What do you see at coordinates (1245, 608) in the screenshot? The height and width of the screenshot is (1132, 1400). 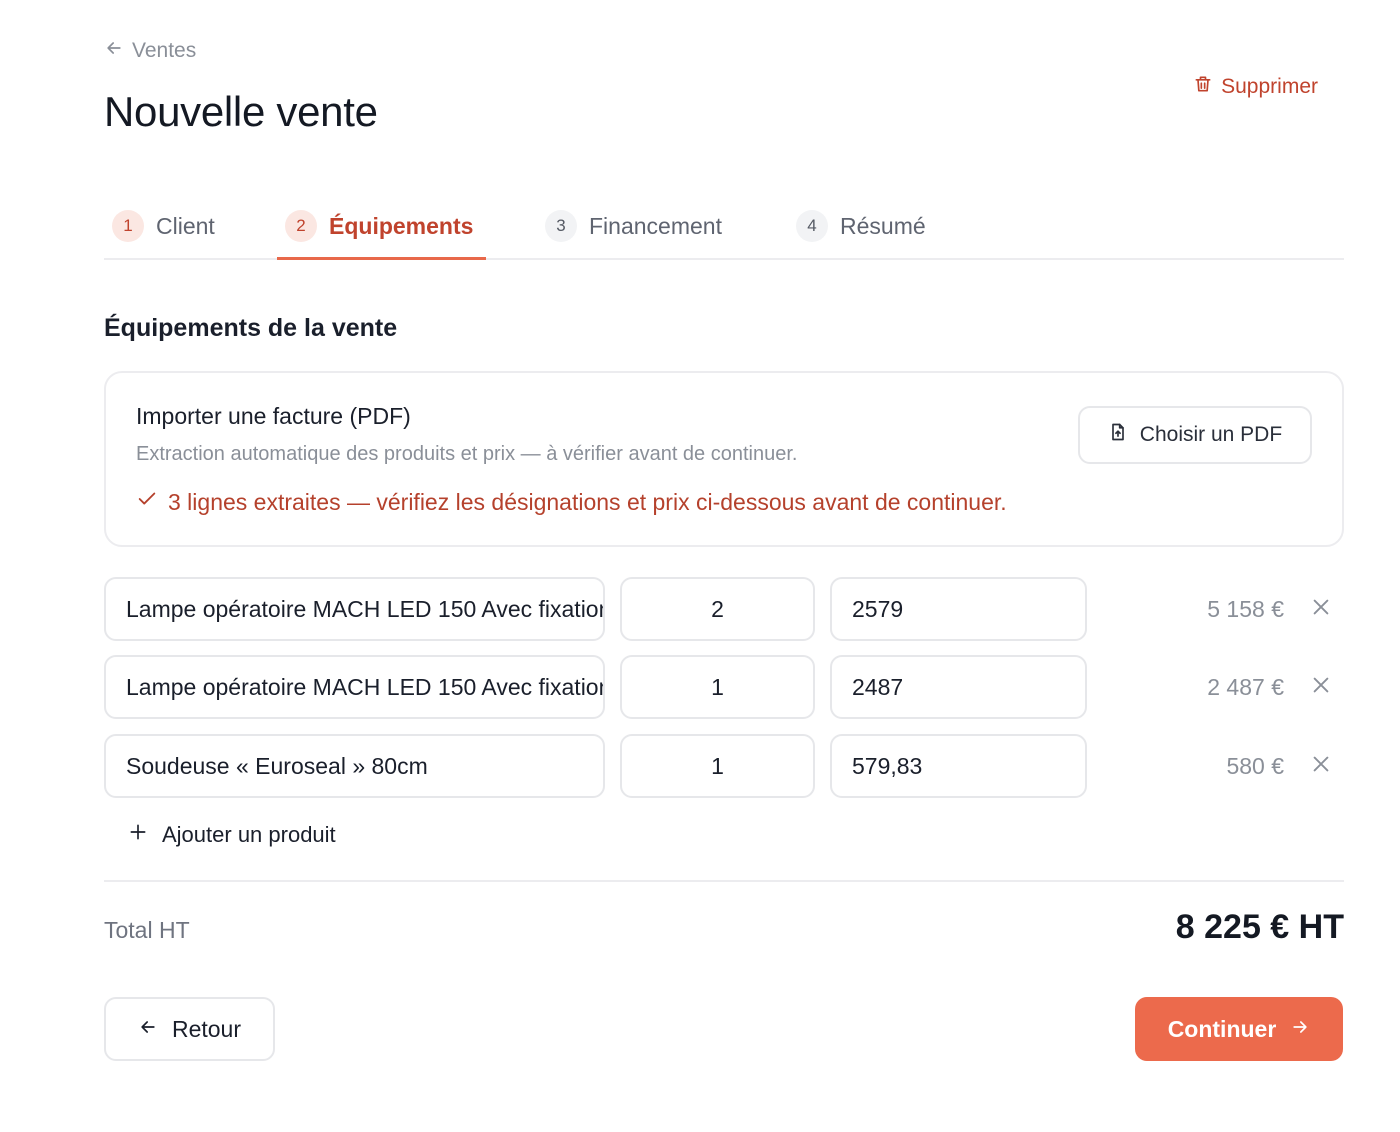 I see `line-total: 5 158 €` at bounding box center [1245, 608].